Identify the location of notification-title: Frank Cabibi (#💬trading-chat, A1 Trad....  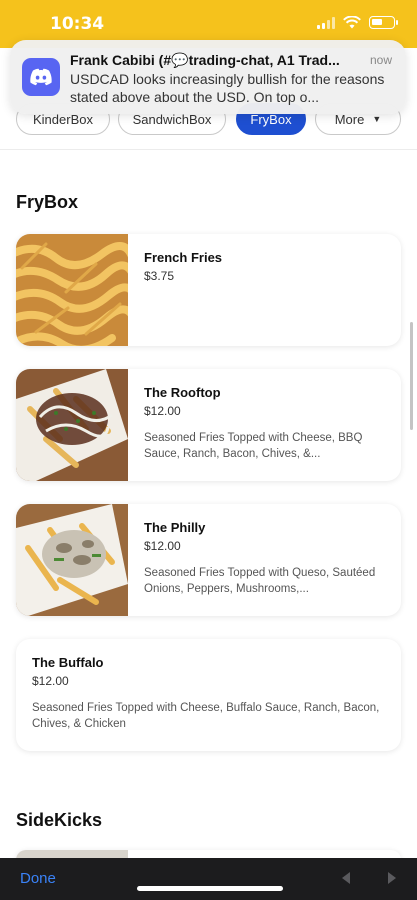
(205, 60).